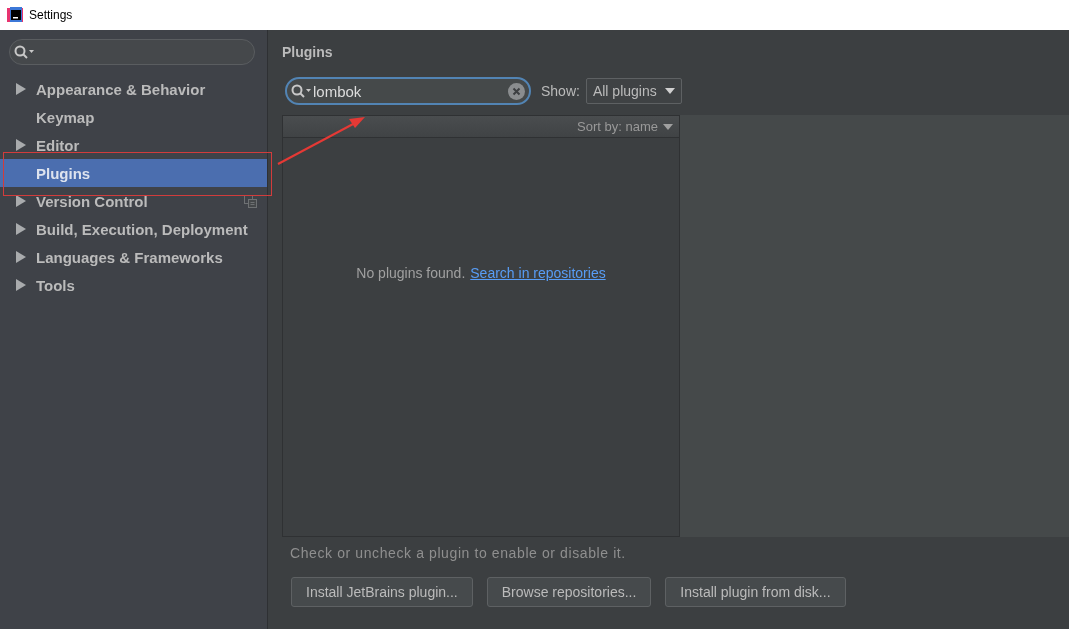 The image size is (1069, 629). I want to click on sidebar-item: Keymap, so click(133, 117).